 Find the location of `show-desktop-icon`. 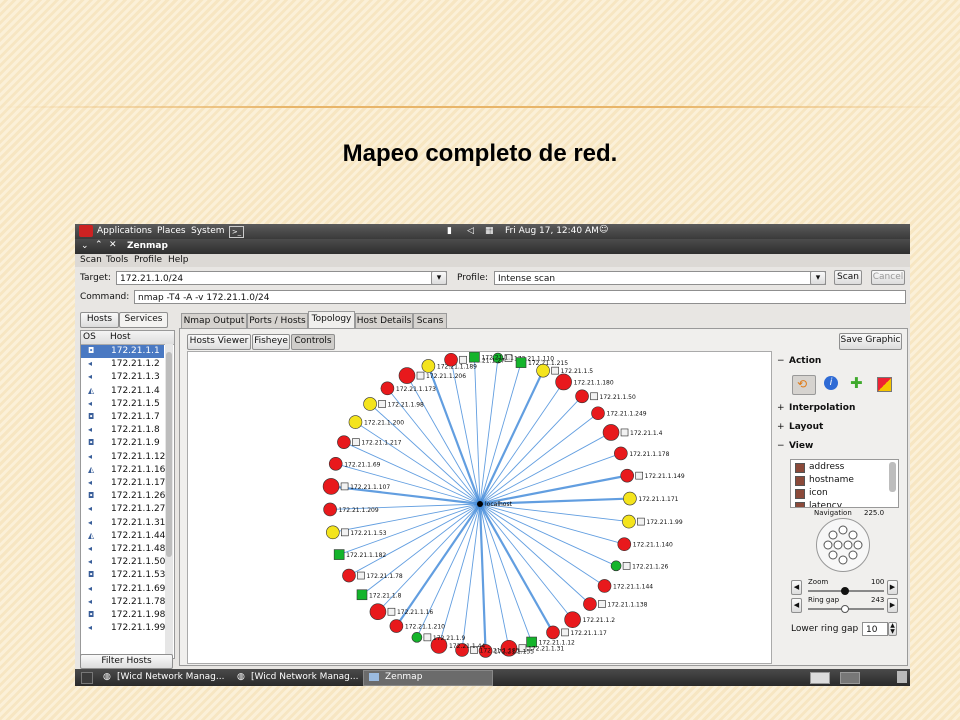

show-desktop-icon is located at coordinates (87, 678).